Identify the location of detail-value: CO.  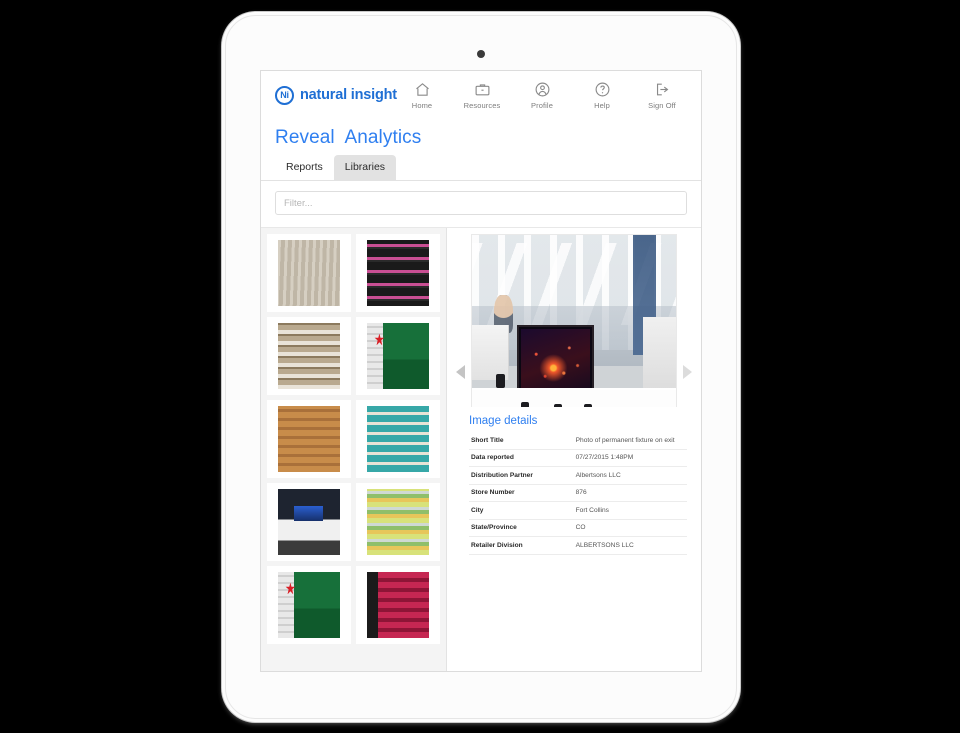
(580, 528).